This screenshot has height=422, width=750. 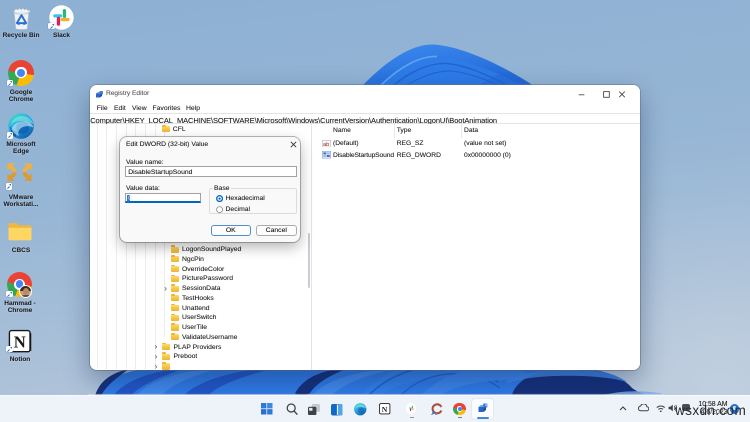 I want to click on svg-text: ab, so click(x=326, y=144).